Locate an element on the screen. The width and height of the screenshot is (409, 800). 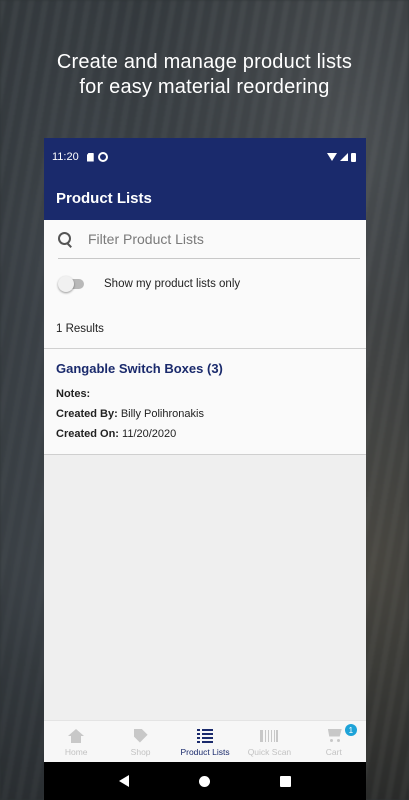
home-icon is located at coordinates (76, 735).